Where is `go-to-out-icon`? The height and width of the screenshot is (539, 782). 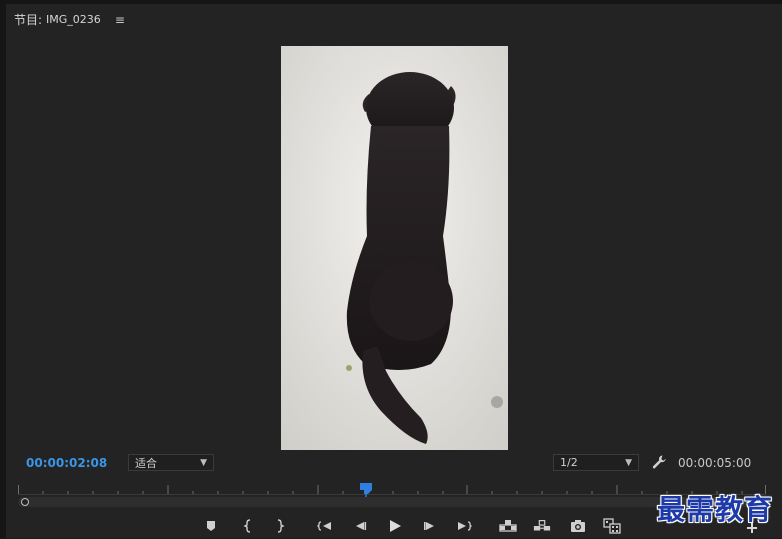 go-to-out-icon is located at coordinates (464, 526).